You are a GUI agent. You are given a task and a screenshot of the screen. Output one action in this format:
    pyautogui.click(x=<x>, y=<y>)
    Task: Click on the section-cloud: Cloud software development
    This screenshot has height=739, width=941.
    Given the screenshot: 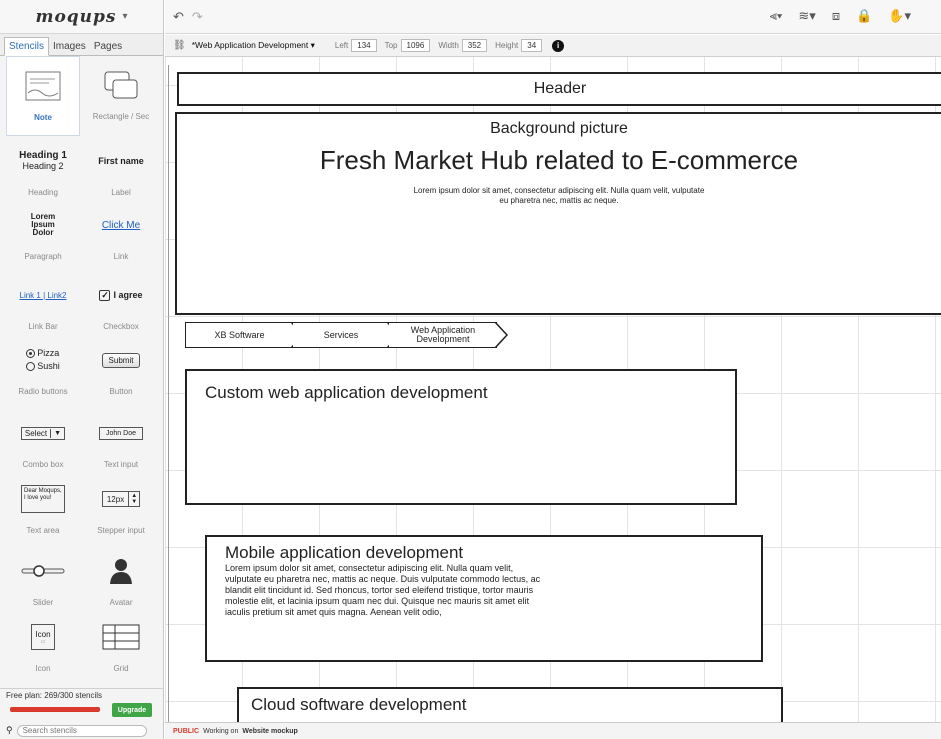 What is the action you would take?
    pyautogui.click(x=510, y=704)
    